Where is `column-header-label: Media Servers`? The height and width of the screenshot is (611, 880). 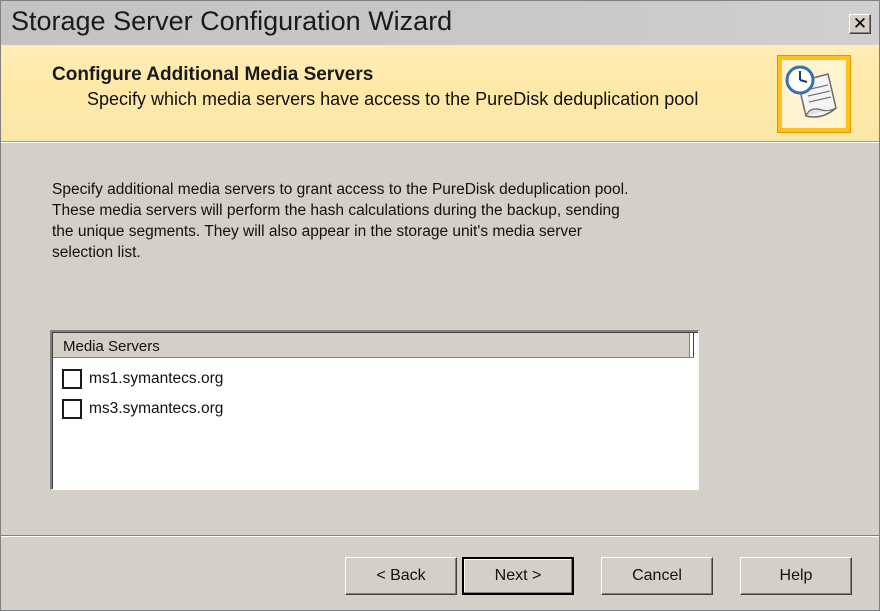 column-header-label: Media Servers is located at coordinates (111, 346).